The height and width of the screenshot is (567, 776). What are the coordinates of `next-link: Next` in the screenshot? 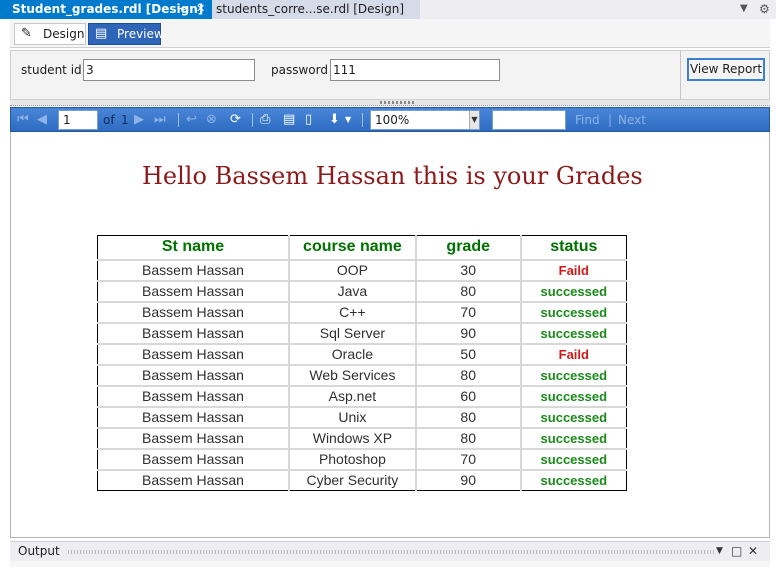 It's located at (632, 120).